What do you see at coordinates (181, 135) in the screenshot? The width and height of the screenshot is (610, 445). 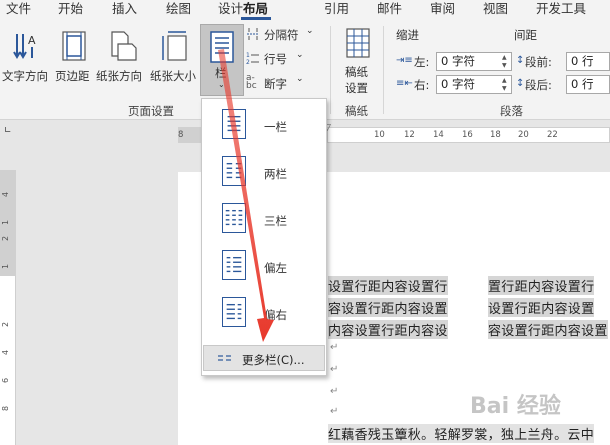 I see `ruler-tick: 8` at bounding box center [181, 135].